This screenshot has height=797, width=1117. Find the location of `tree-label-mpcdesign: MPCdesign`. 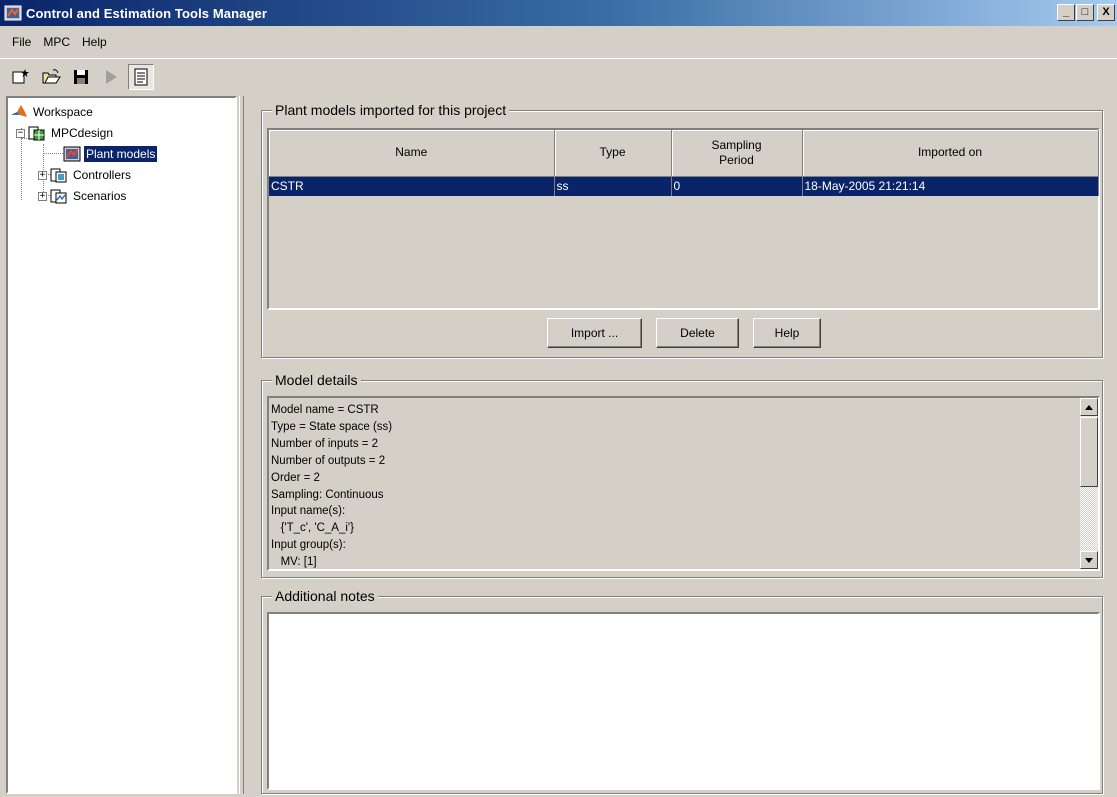

tree-label-mpcdesign: MPCdesign is located at coordinates (82, 133).